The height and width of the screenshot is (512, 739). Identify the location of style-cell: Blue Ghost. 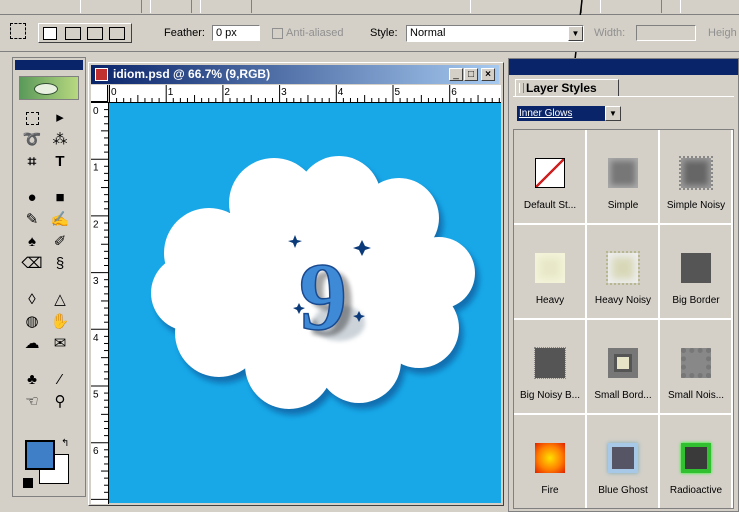
(623, 461).